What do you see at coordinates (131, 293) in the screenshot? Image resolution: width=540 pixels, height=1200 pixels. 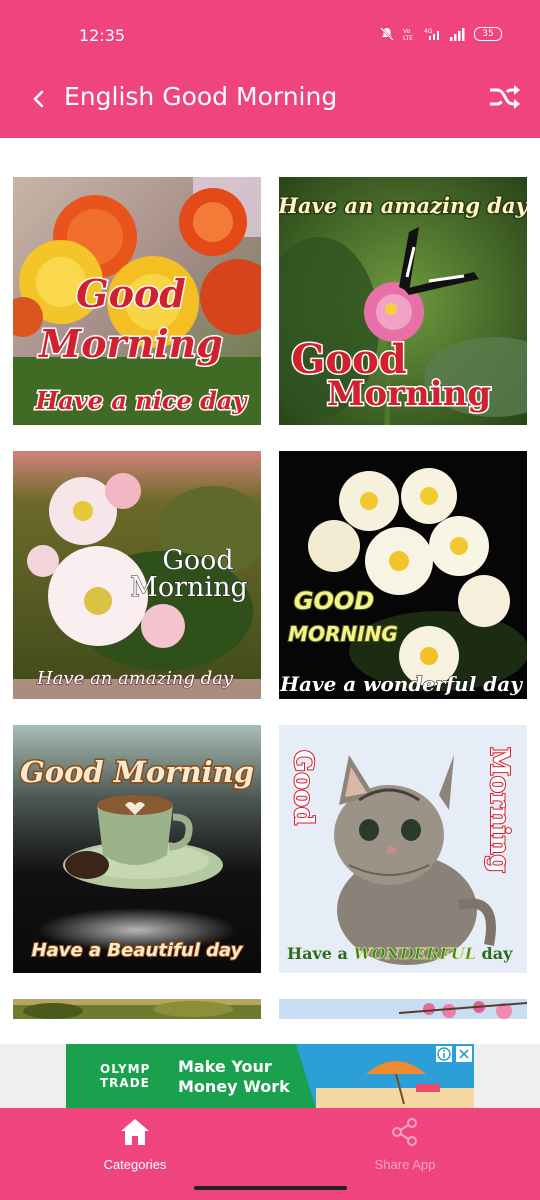 I see `card-1-headline: Good` at bounding box center [131, 293].